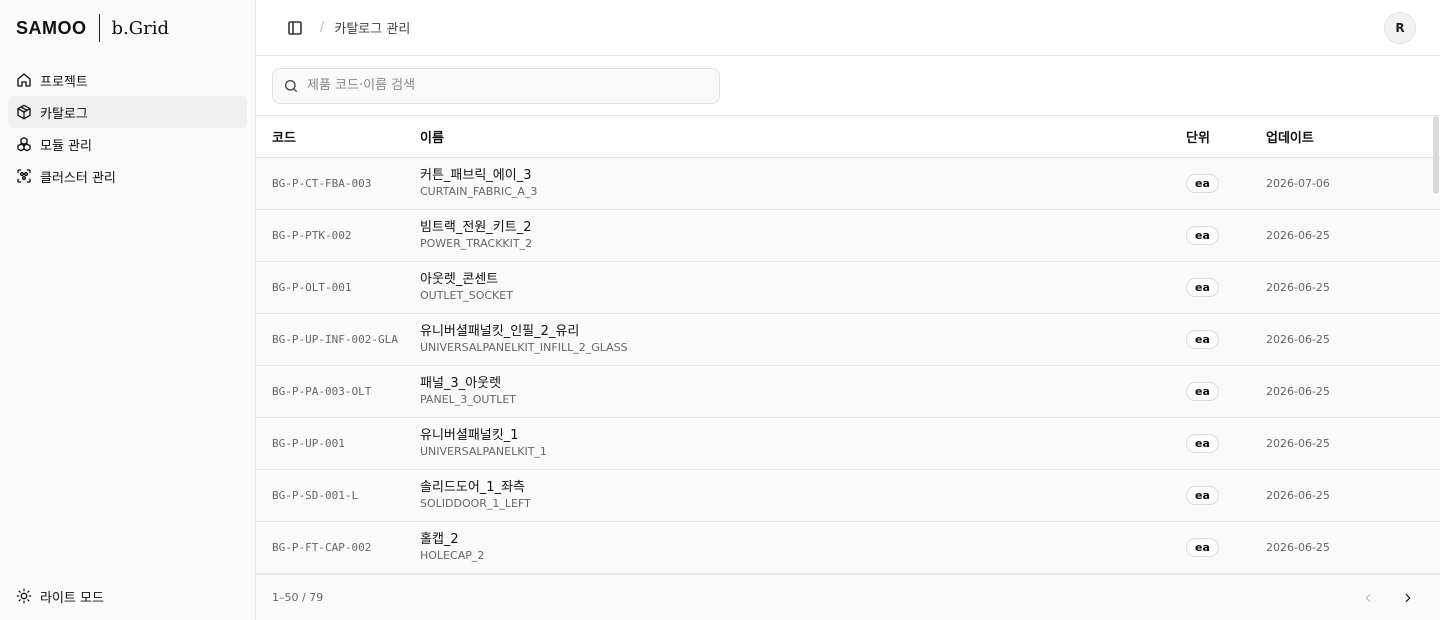 This screenshot has height=620, width=1440. What do you see at coordinates (24, 596) in the screenshot?
I see `sun-icon` at bounding box center [24, 596].